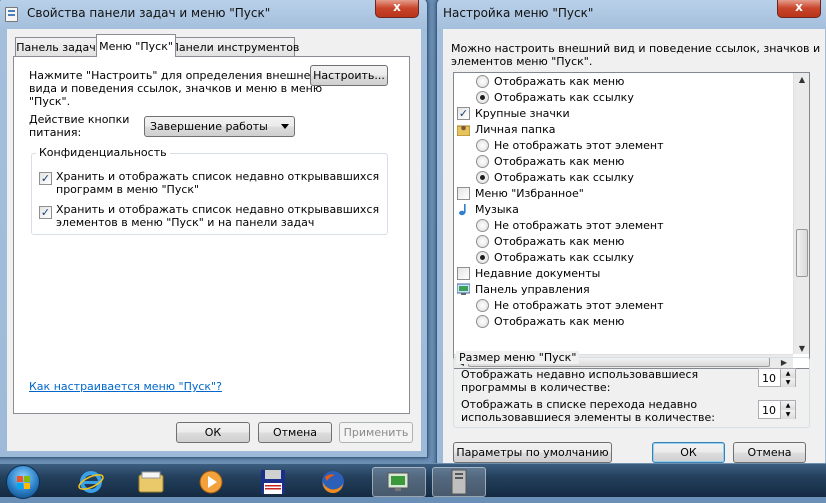 This screenshot has width=826, height=503. I want to click on recent-programs-label-2: программ в меню "Пуск", so click(128, 189).